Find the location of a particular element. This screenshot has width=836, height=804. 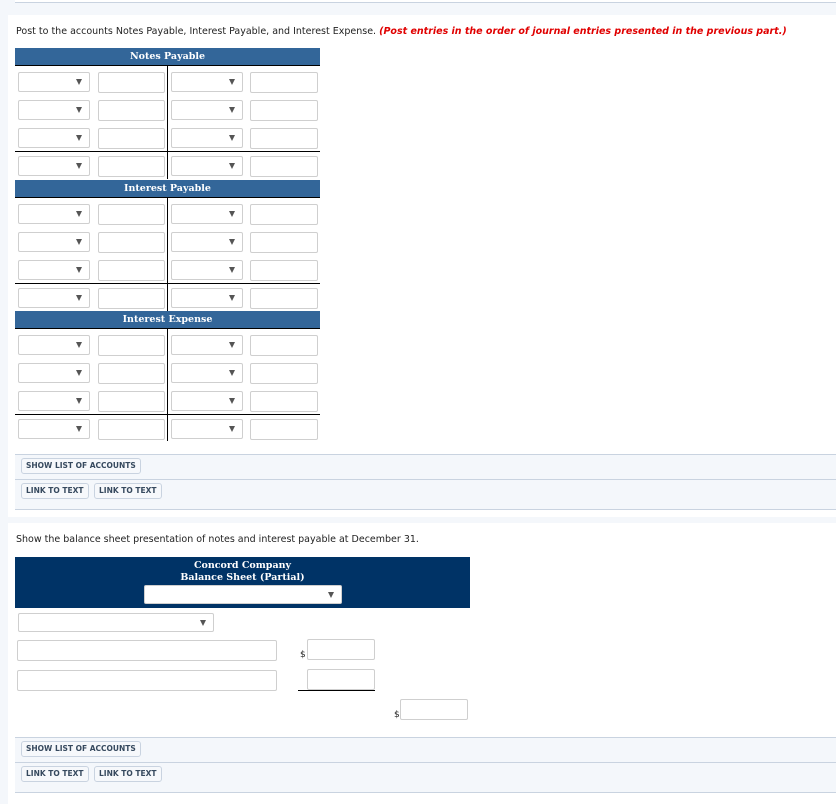

link-to-text-button-3: LINK TO TEXT is located at coordinates (55, 774).